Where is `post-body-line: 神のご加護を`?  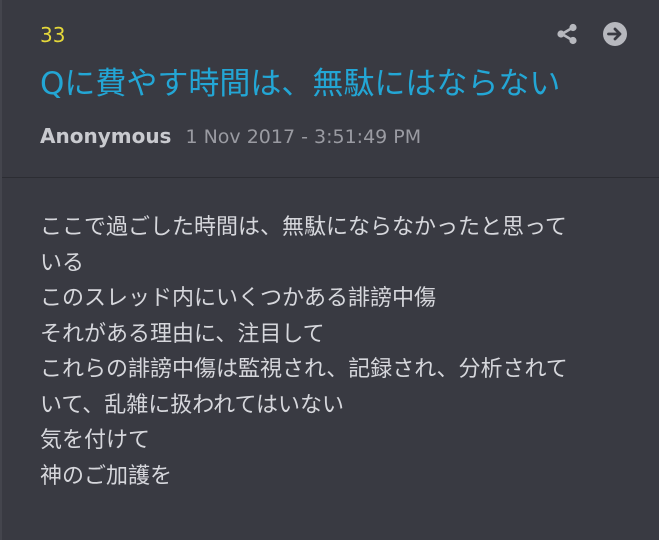 post-body-line: 神のご加護を is located at coordinates (106, 476).